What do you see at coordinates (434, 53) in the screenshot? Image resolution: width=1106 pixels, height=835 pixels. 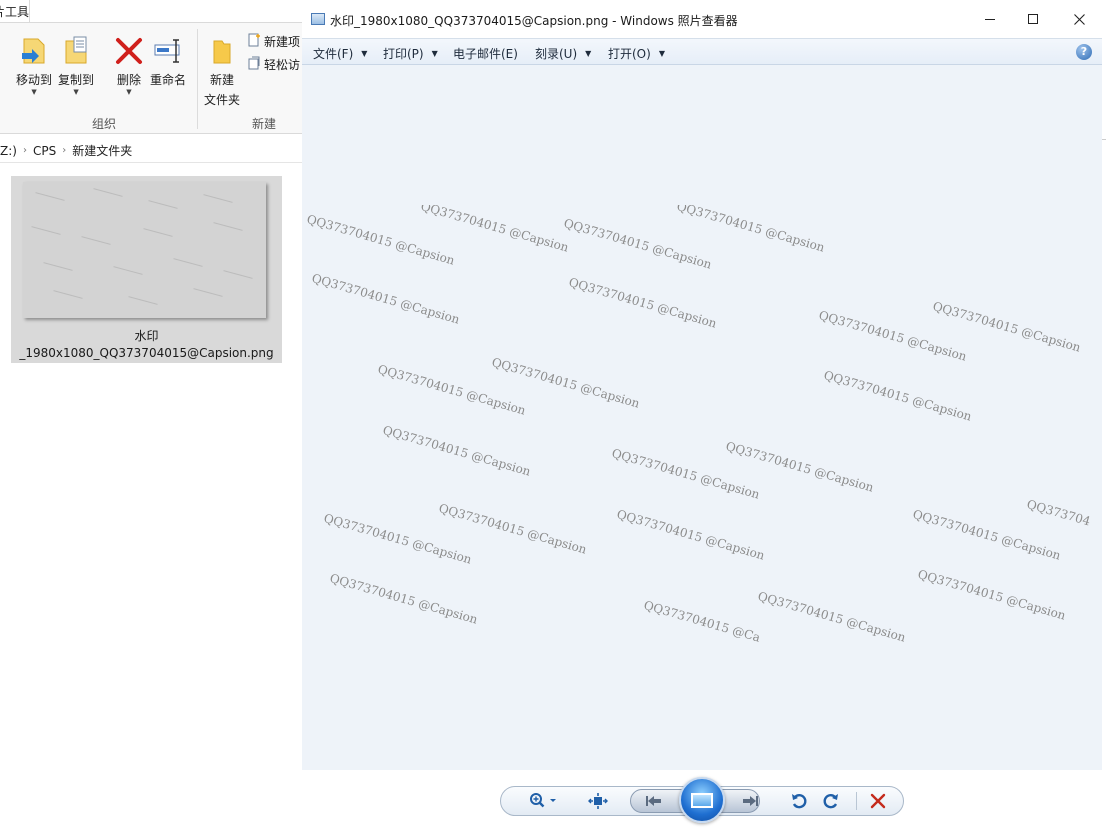 I see `menu-print-caret-icon: ▼` at bounding box center [434, 53].